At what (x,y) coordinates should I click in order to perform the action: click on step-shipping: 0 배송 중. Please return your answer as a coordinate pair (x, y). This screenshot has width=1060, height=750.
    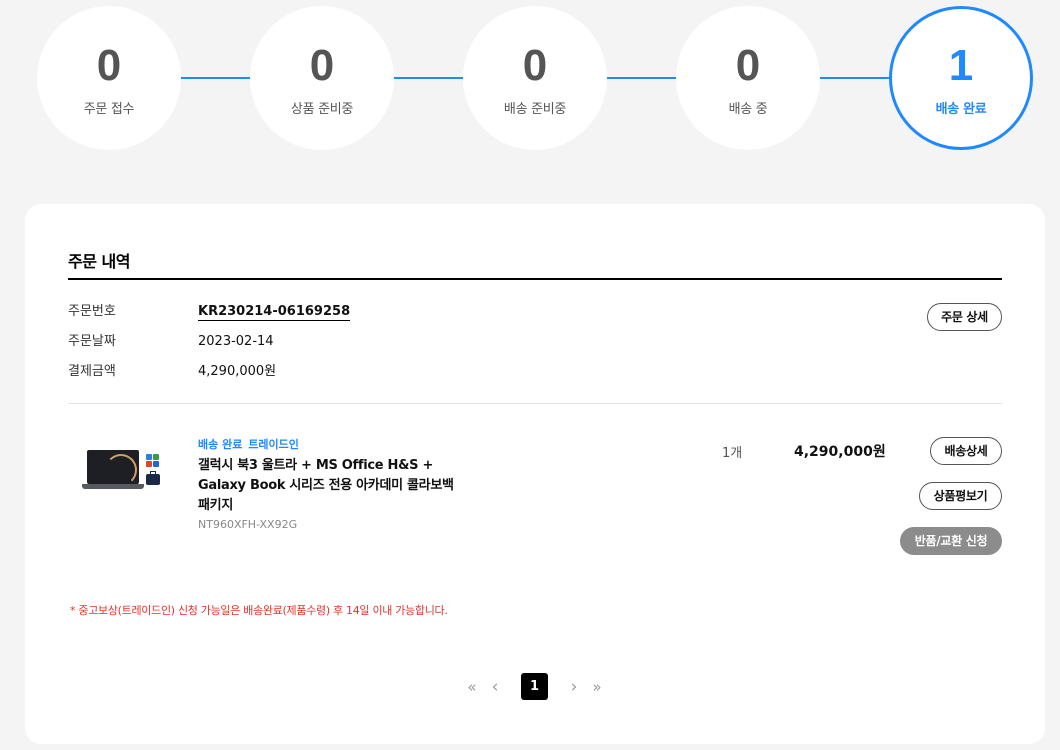
    Looking at the image, I should click on (748, 78).